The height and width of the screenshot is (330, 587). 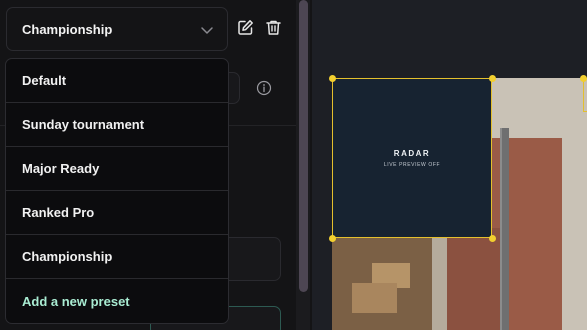 What do you see at coordinates (332, 78) in the screenshot?
I see `resize-handle-top-left` at bounding box center [332, 78].